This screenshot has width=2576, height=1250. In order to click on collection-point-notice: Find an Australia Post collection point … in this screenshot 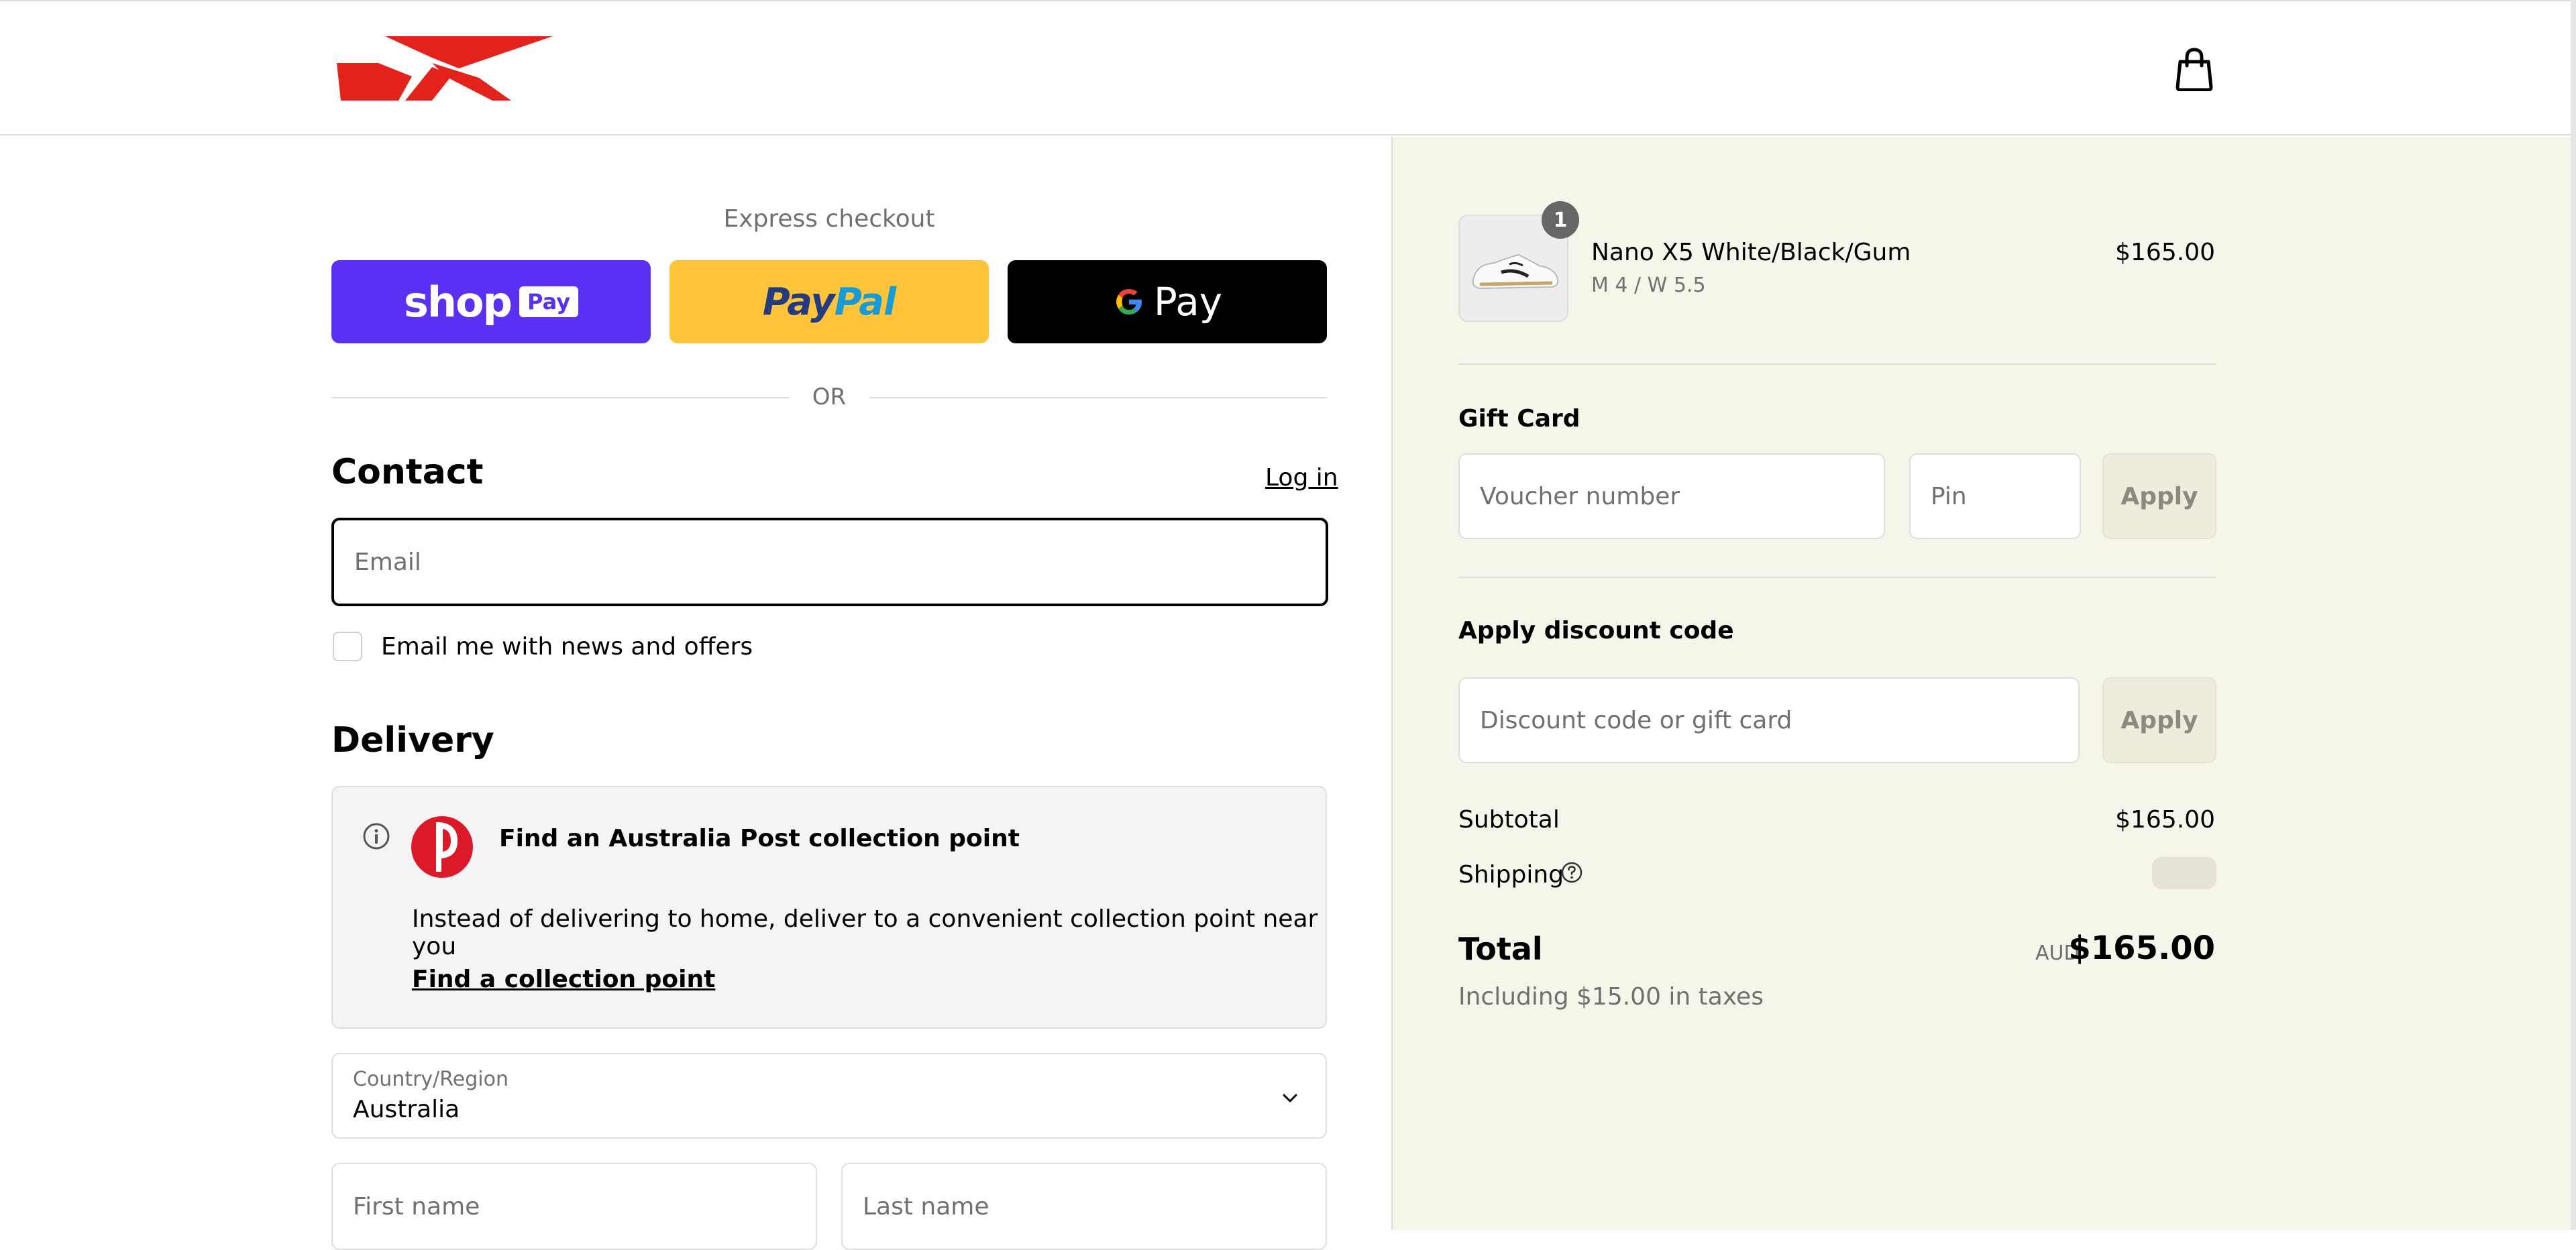, I will do `click(829, 907)`.